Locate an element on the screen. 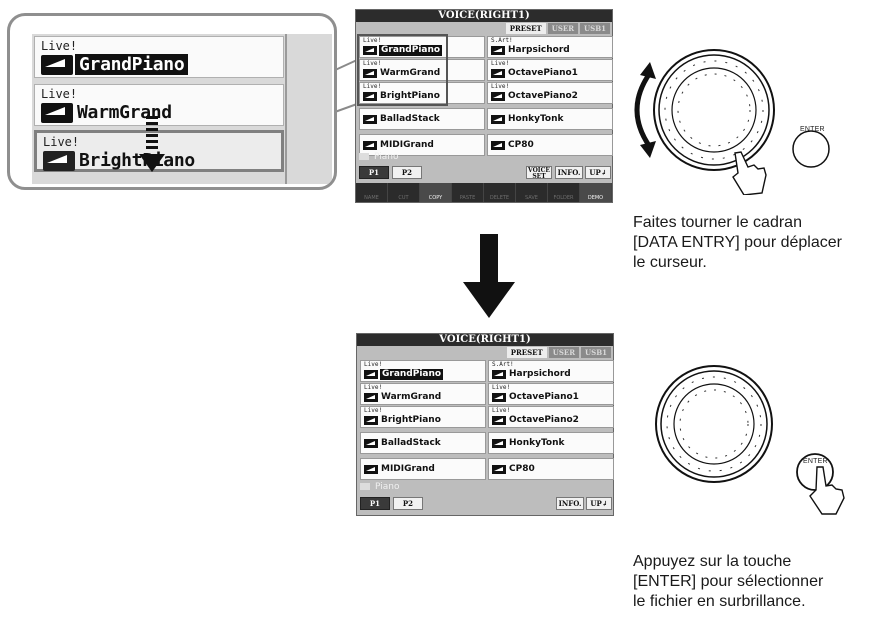 The width and height of the screenshot is (891, 618). voice-item: MIDIGrand is located at coordinates (423, 469).